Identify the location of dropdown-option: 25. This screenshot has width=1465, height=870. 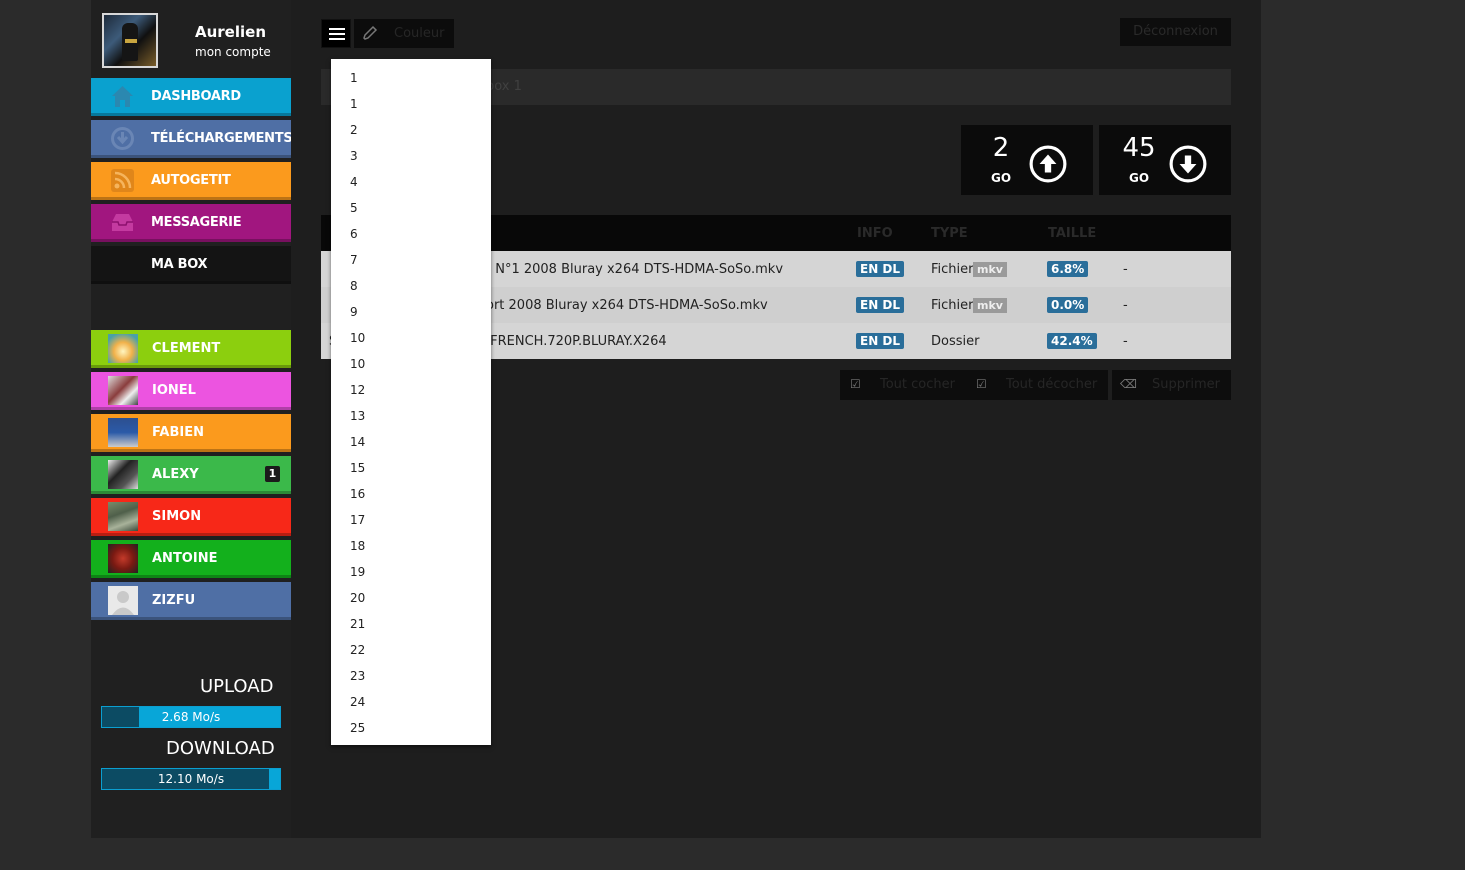
(357, 728).